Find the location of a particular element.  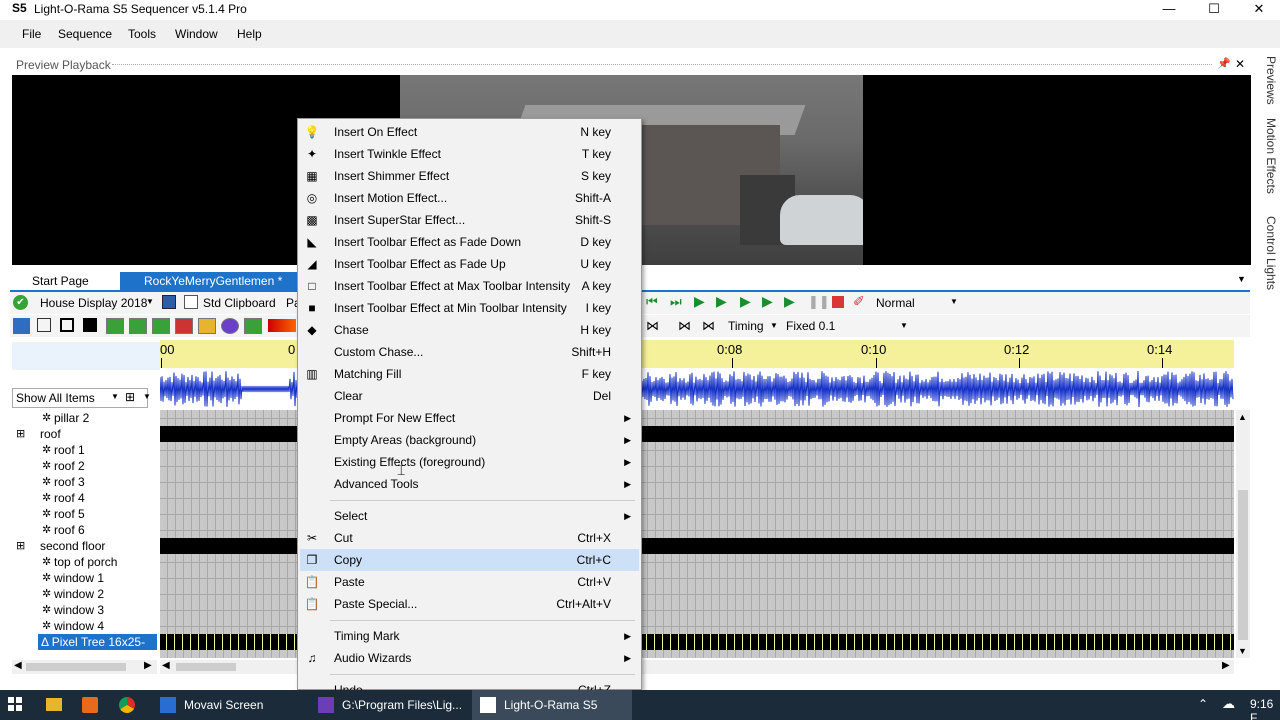

menu-tools: Tools is located at coordinates (142, 34).